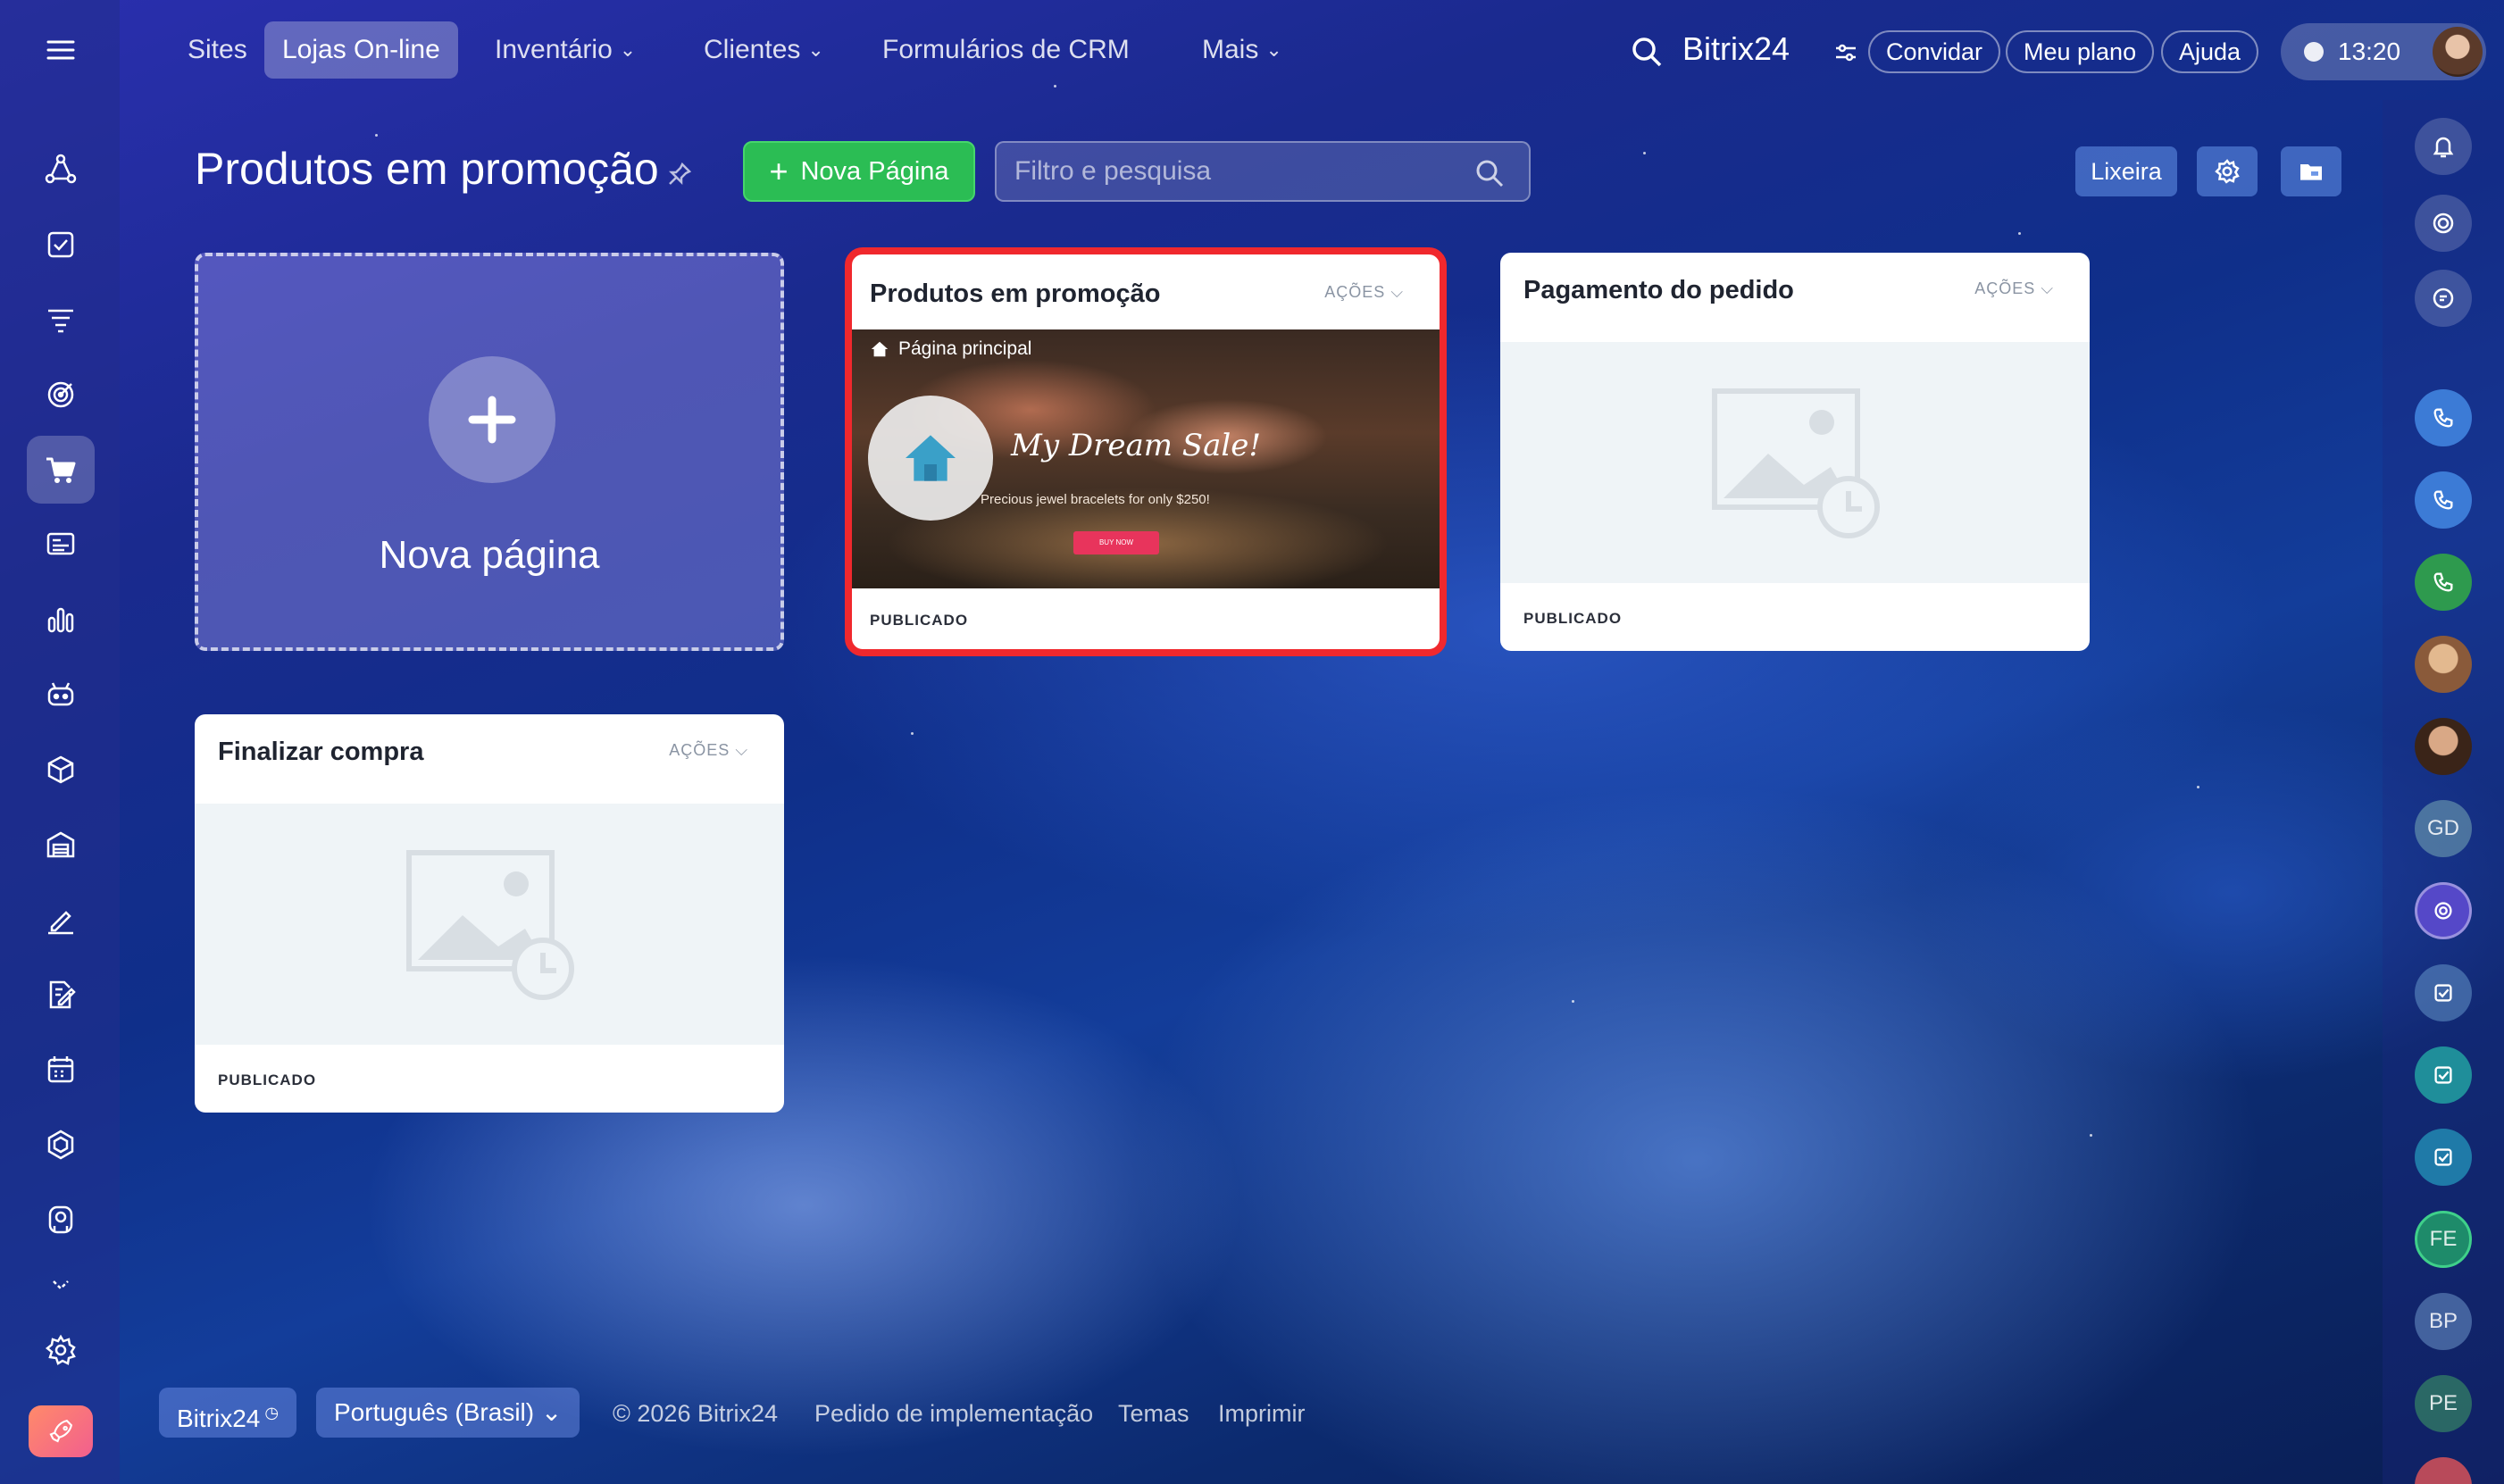 The height and width of the screenshot is (1484, 2504). Describe the element at coordinates (61, 770) in the screenshot. I see `box-icon` at that location.